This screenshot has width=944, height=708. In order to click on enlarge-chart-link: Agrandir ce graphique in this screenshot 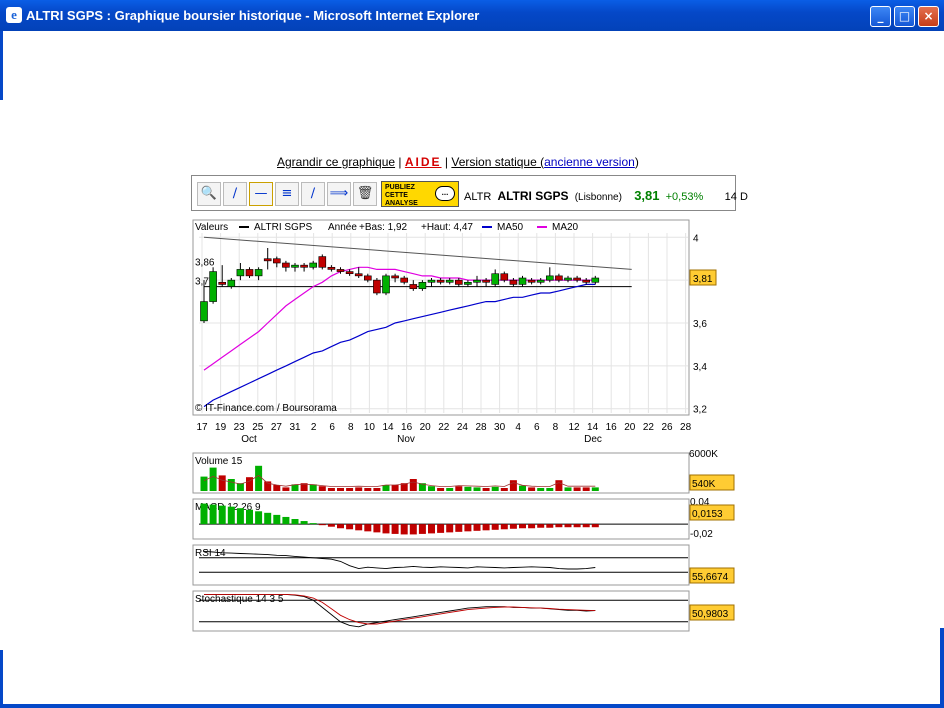, I will do `click(336, 162)`.